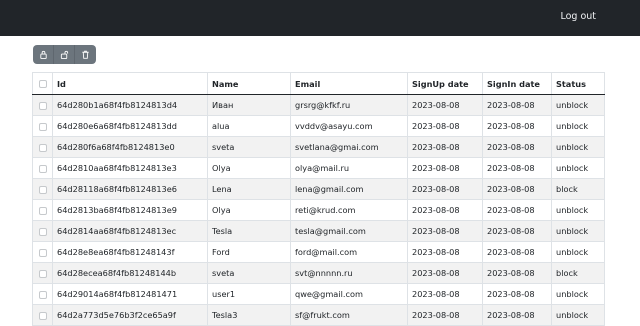 The width and height of the screenshot is (640, 326). I want to click on column-header-signin-date: SignIn date, so click(517, 83).